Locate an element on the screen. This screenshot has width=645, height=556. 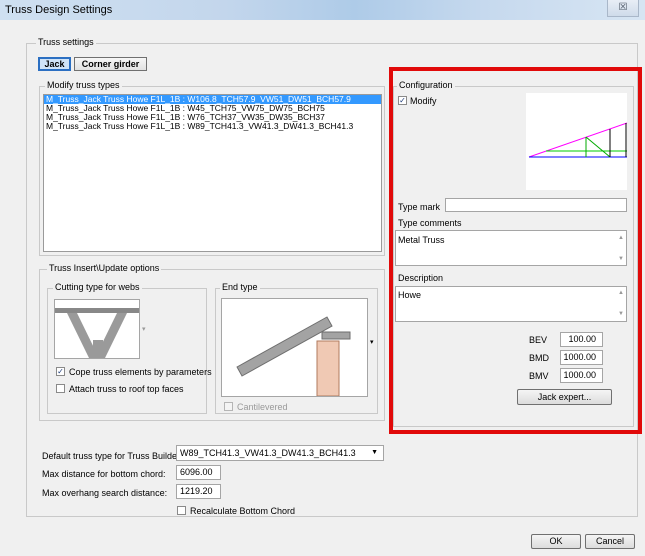
tab-jack: Jack is located at coordinates (54, 64).